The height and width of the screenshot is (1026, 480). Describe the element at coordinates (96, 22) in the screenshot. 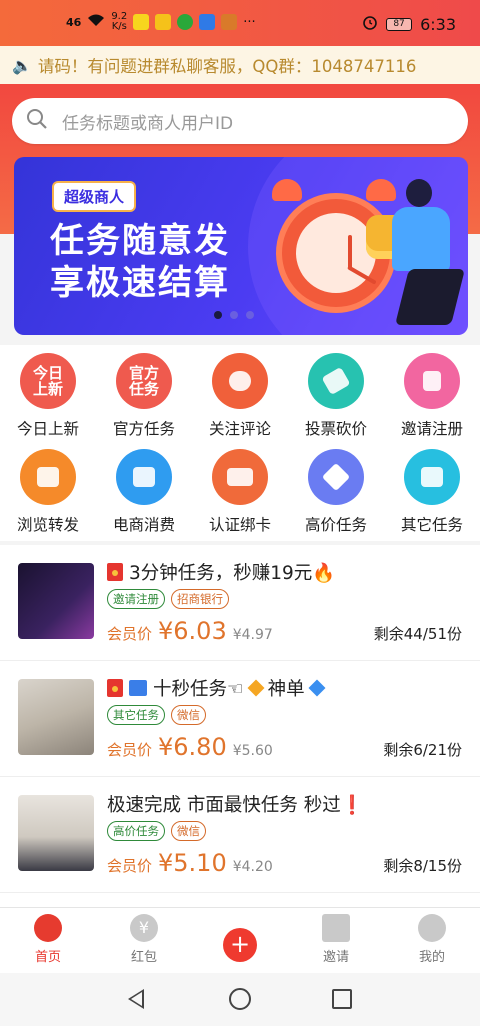

I see `wifi-icon` at that location.